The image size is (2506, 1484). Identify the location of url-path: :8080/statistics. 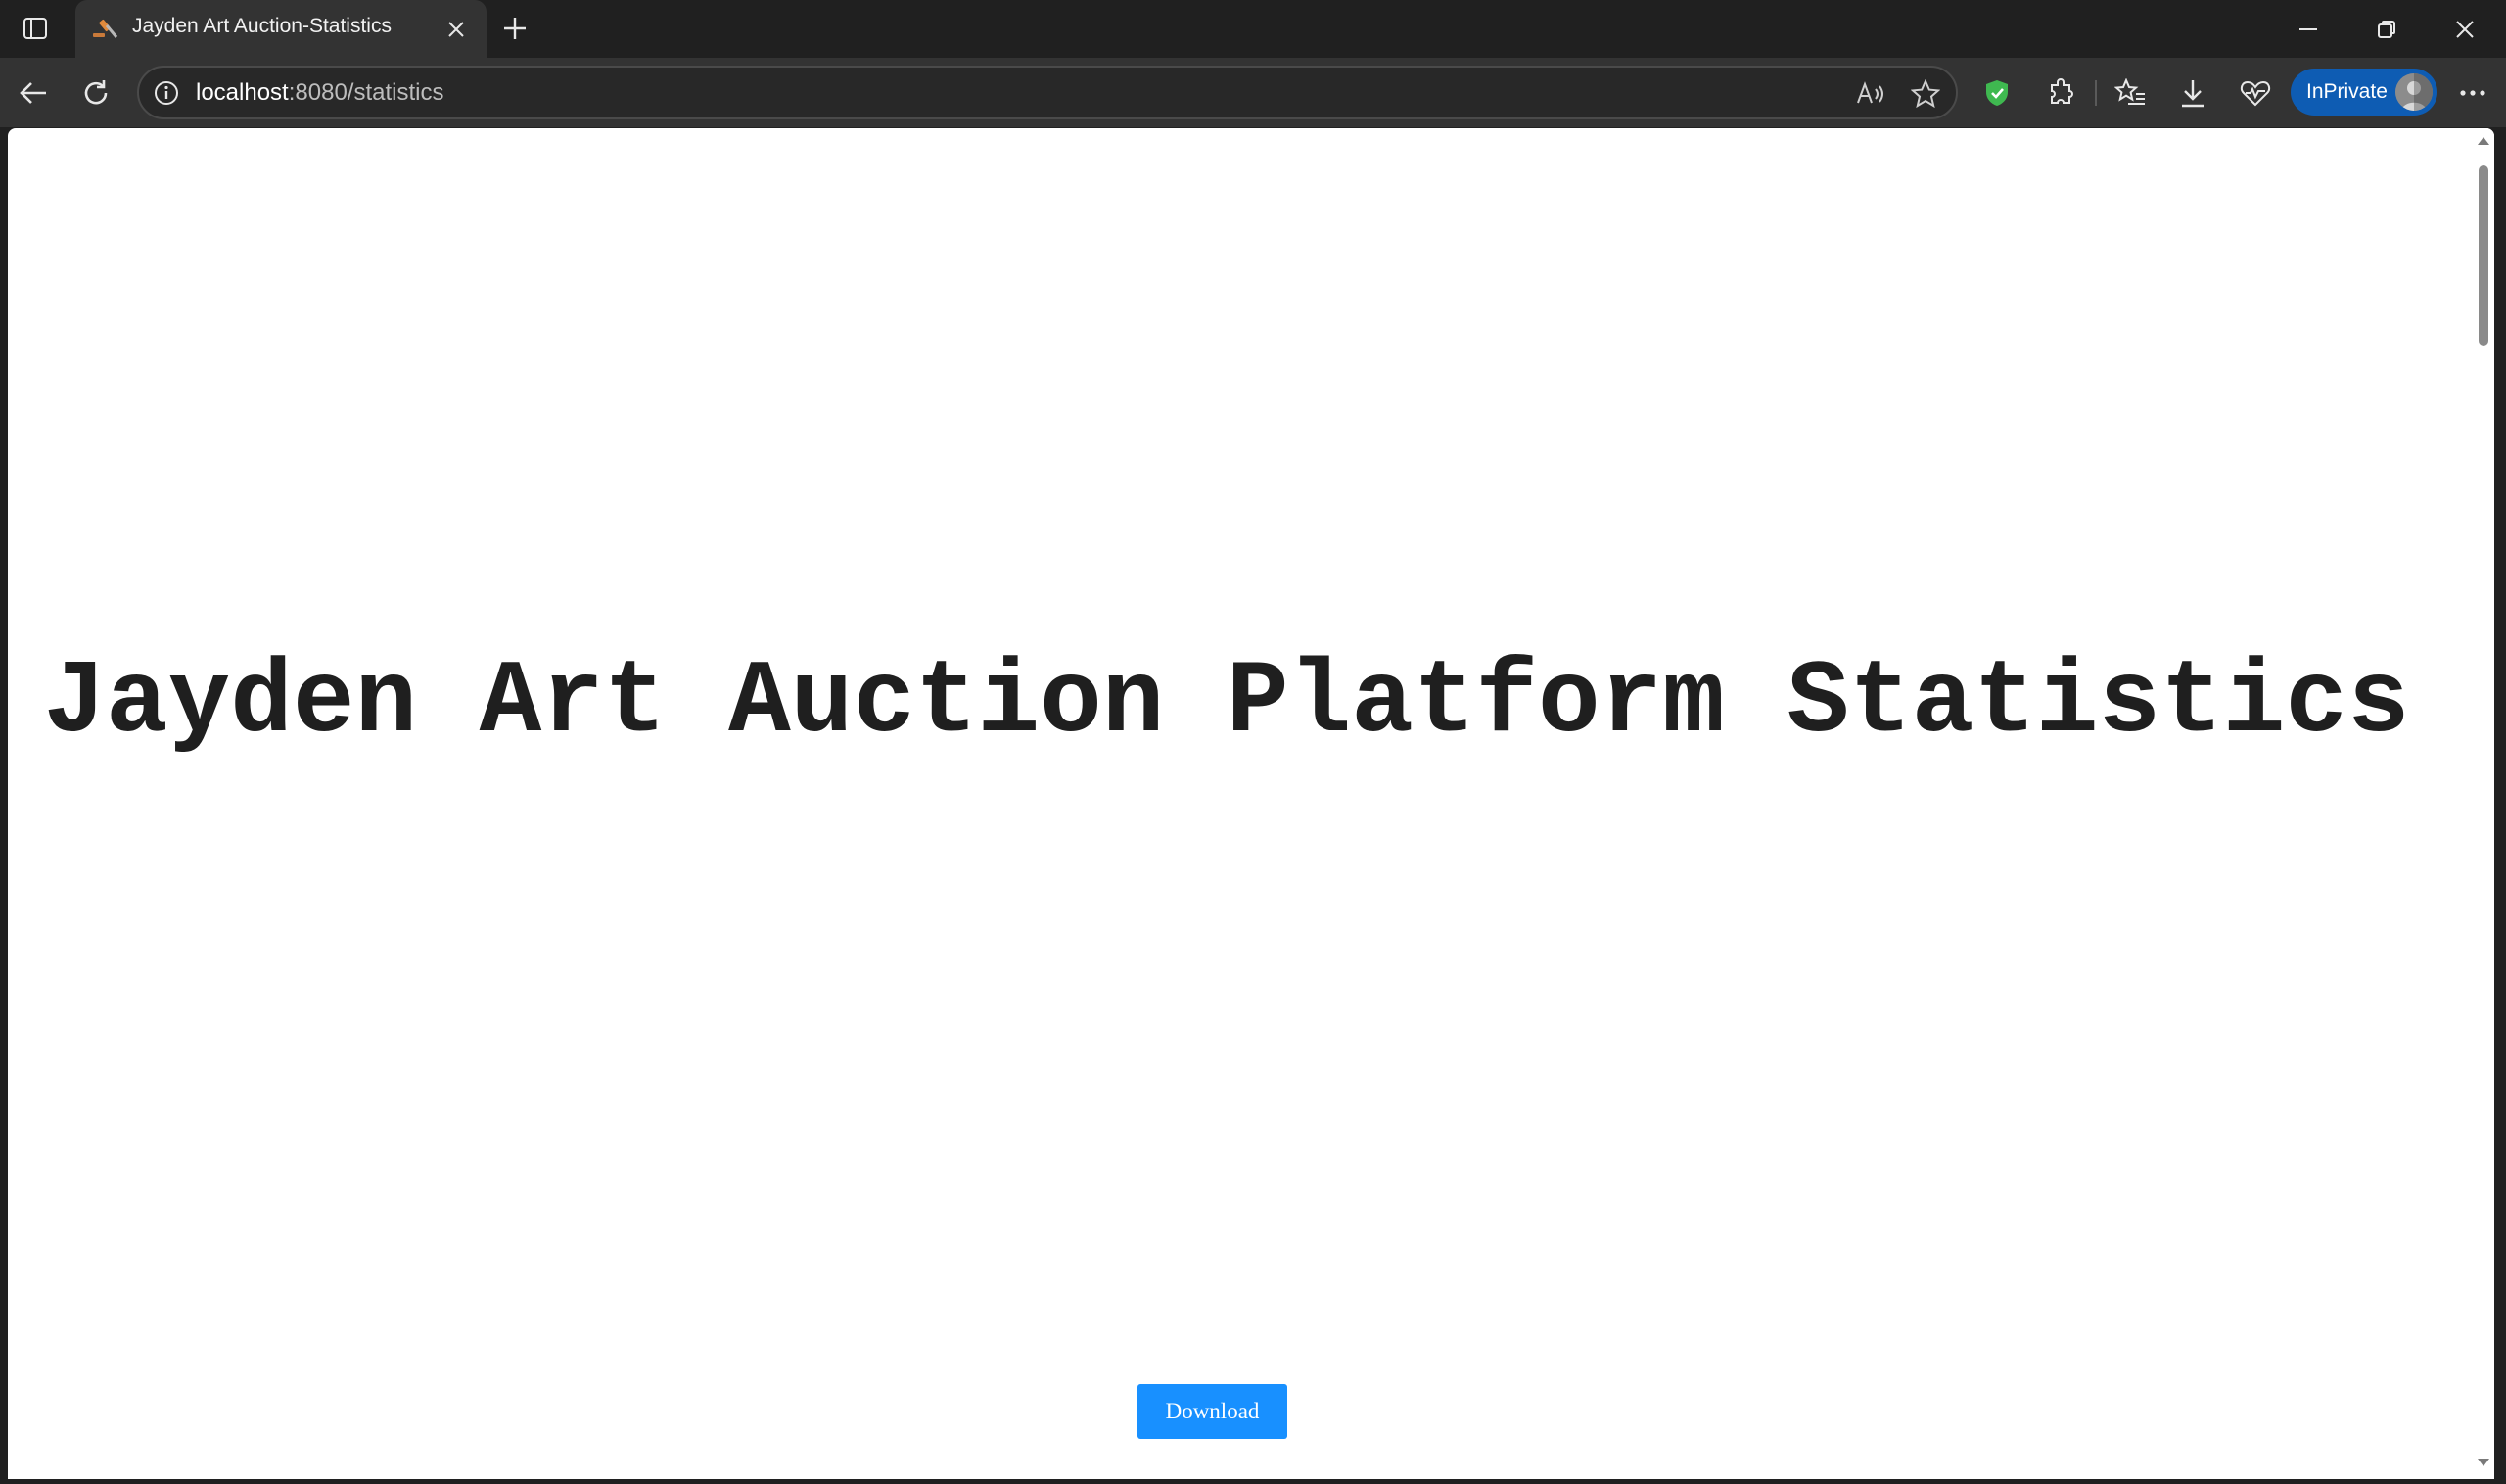
(366, 92).